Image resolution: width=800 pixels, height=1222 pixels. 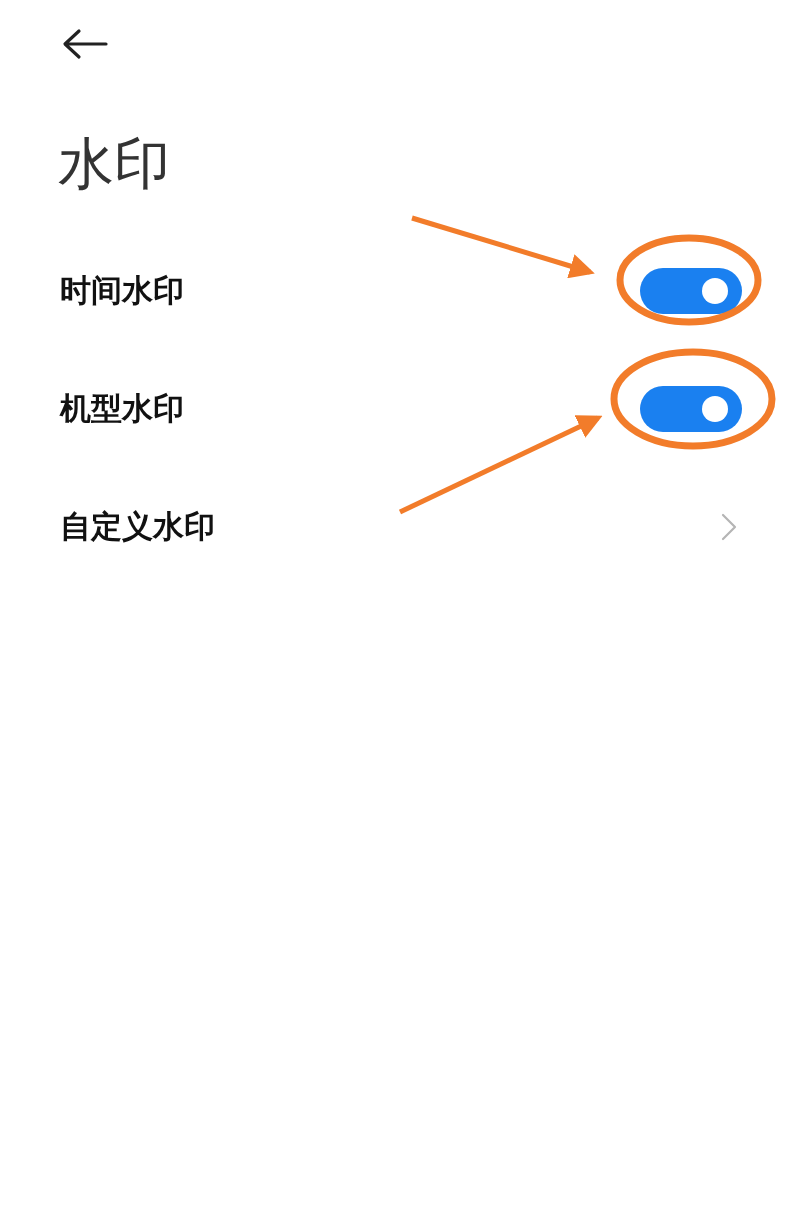 What do you see at coordinates (729, 527) in the screenshot?
I see `chevron-right-icon` at bounding box center [729, 527].